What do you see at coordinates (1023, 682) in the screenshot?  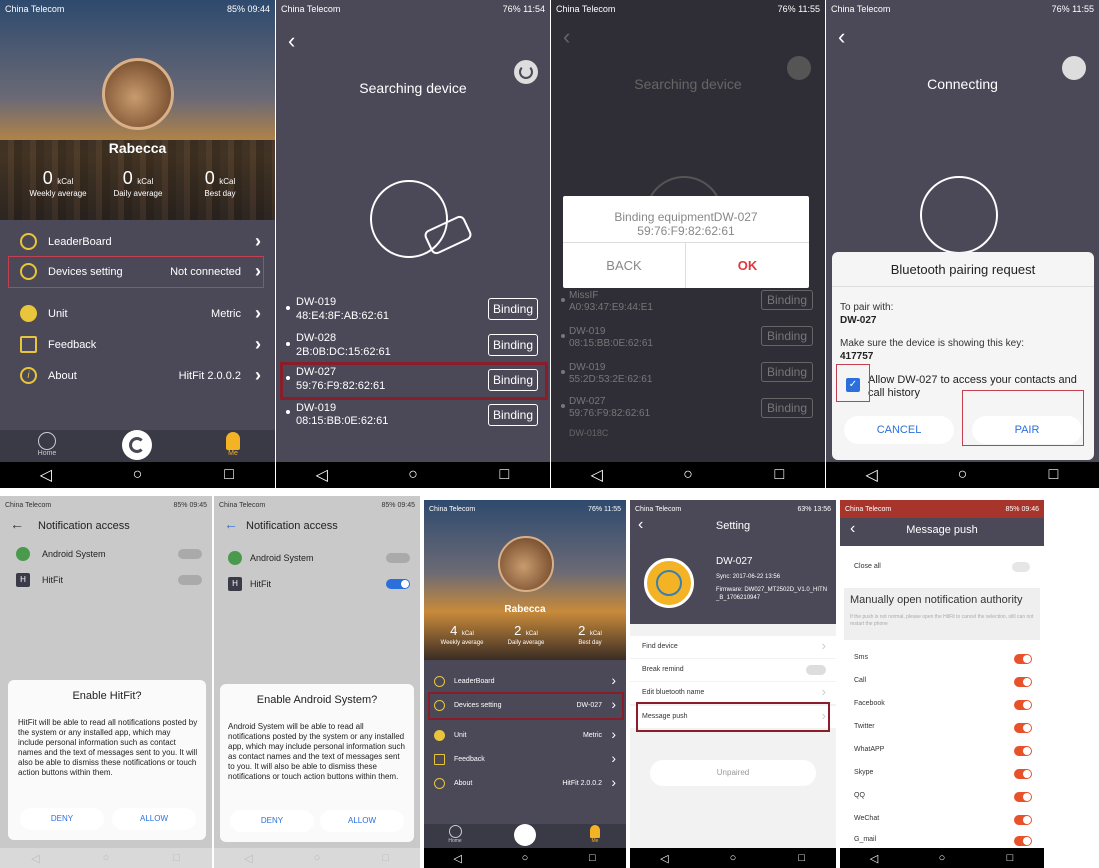 I see `toggle-call` at bounding box center [1023, 682].